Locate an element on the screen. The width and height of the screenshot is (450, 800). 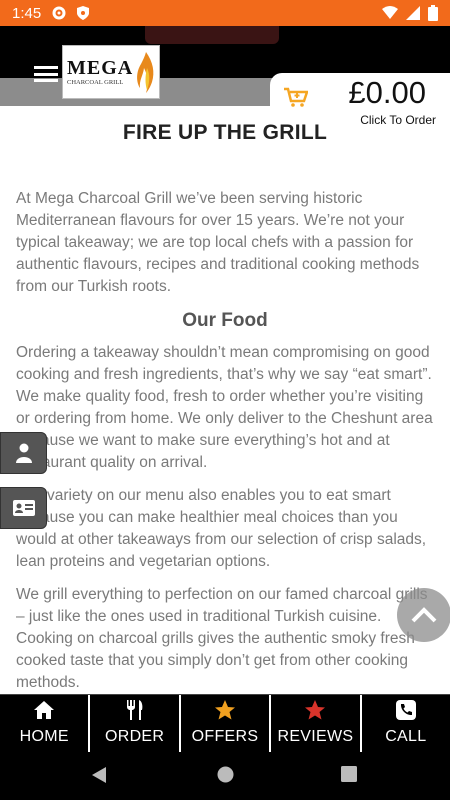
nav-home: HOME is located at coordinates (45, 723).